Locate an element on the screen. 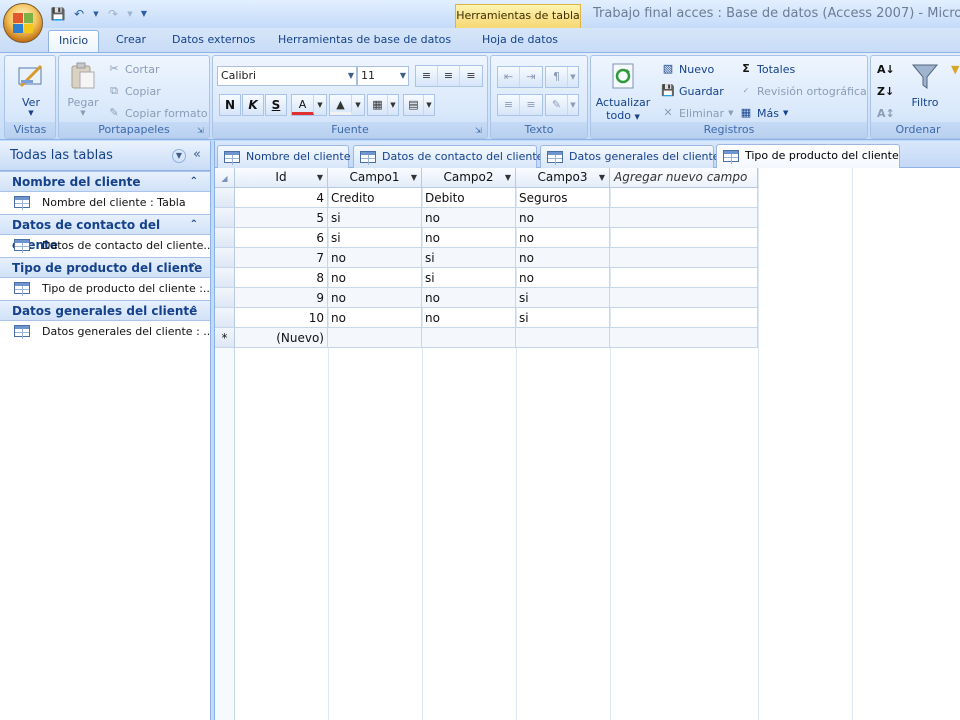 This screenshot has width=960, height=720. portapapeles-launcher-icon: ⇲ is located at coordinates (202, 131).